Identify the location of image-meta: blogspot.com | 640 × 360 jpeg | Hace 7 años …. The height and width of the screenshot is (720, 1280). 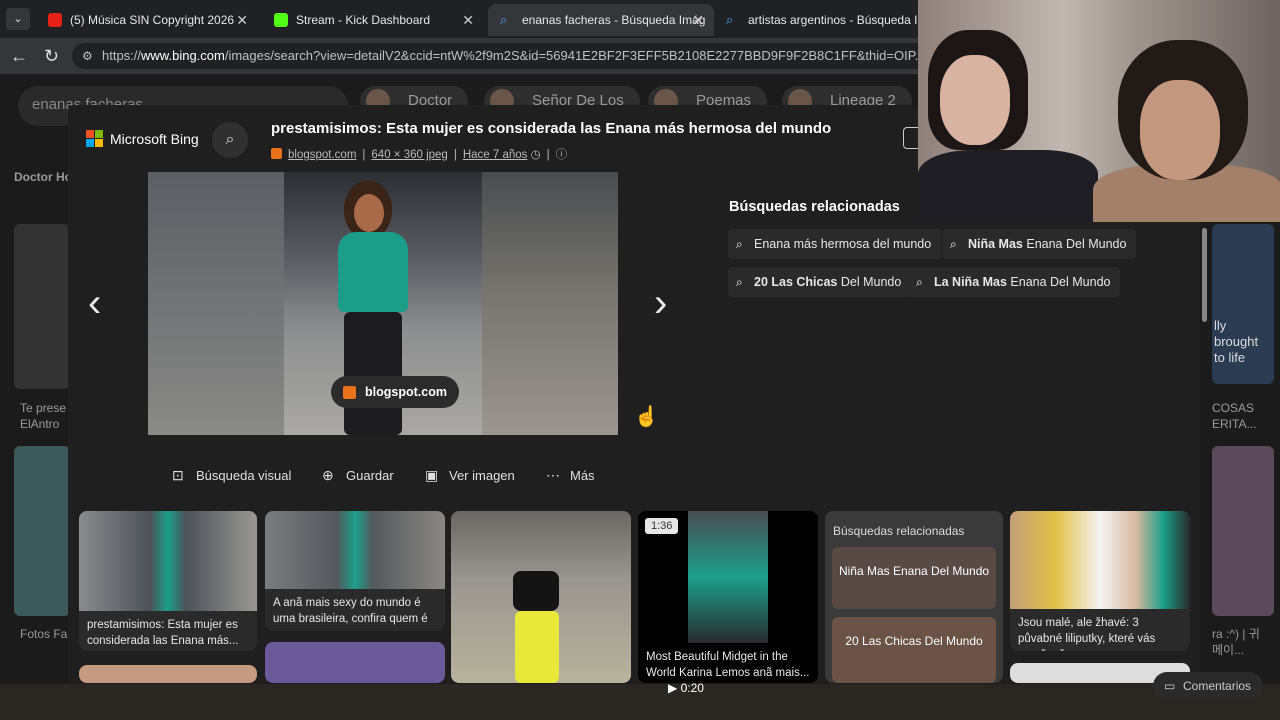
(419, 154).